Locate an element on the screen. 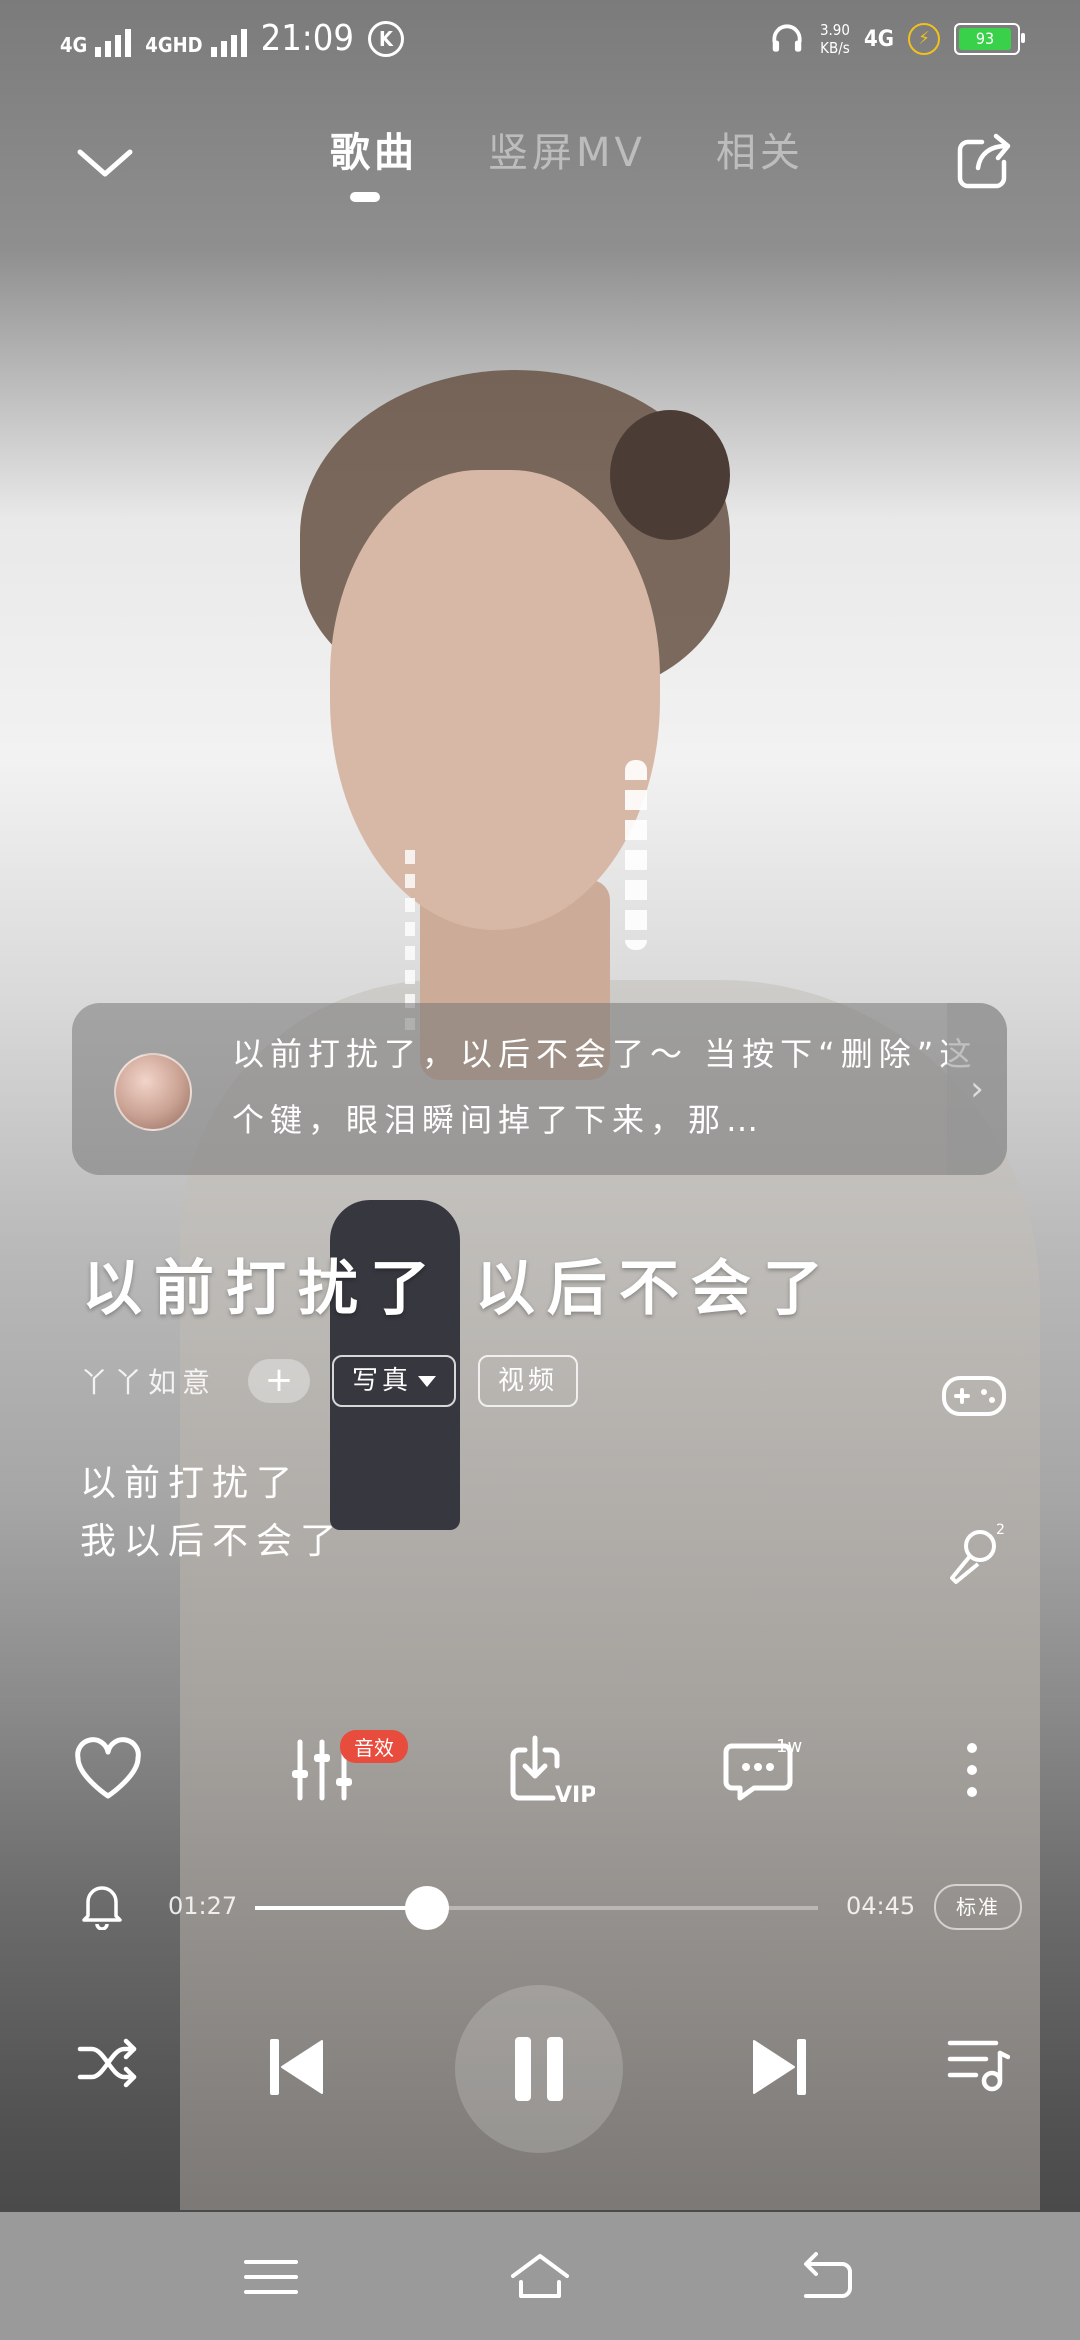 This screenshot has height=2340, width=1080. playback-controls is located at coordinates (540, 2070).